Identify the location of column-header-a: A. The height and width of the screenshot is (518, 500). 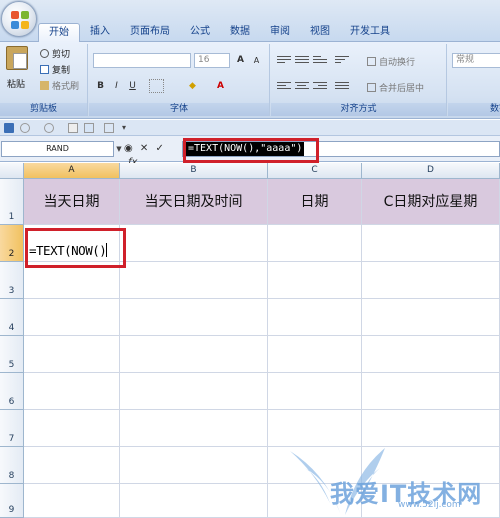
(72, 171).